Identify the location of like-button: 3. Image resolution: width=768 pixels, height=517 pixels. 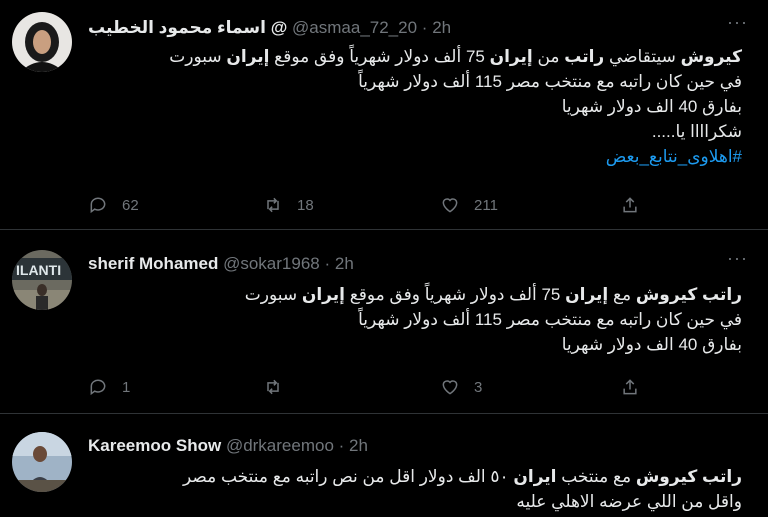
(461, 387).